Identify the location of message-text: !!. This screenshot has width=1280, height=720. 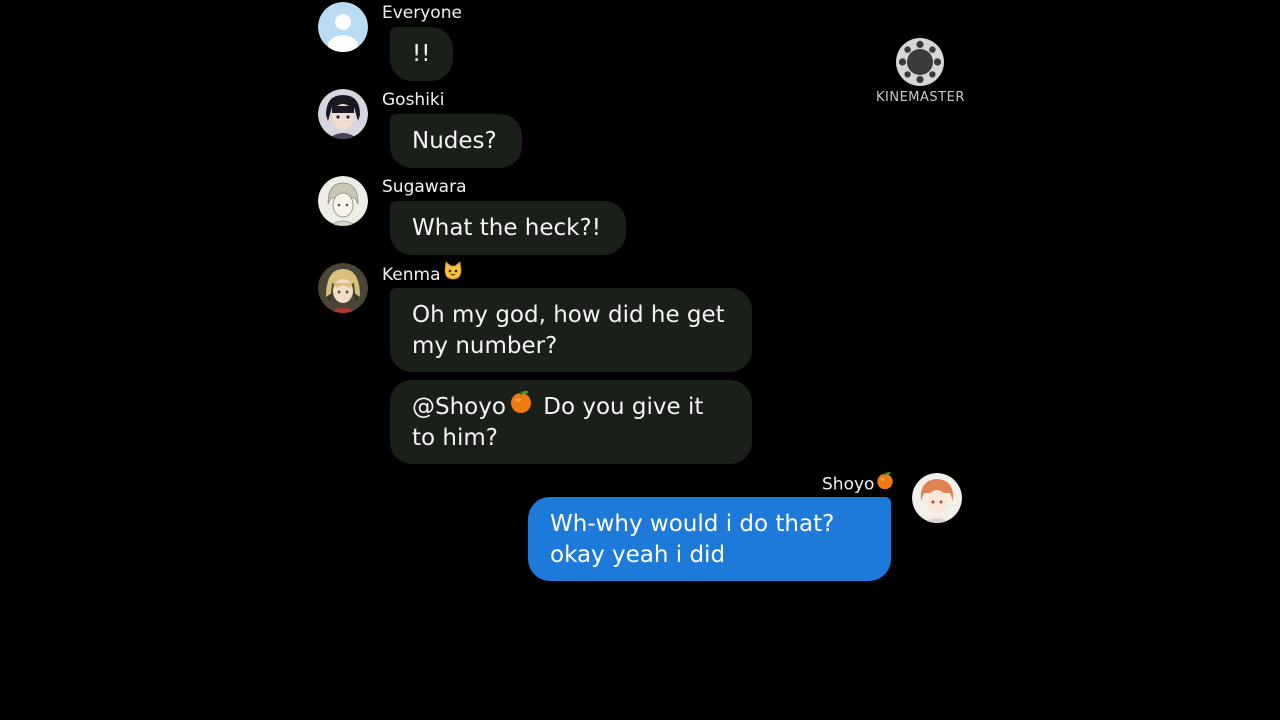
(421, 54).